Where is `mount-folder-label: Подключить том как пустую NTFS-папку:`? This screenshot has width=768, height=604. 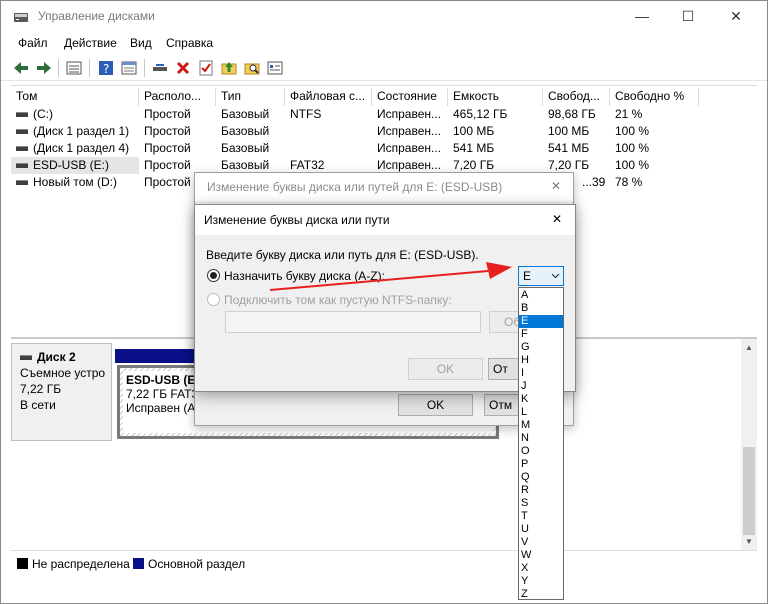 mount-folder-label: Подключить том как пустую NTFS-папку: is located at coordinates (338, 300).